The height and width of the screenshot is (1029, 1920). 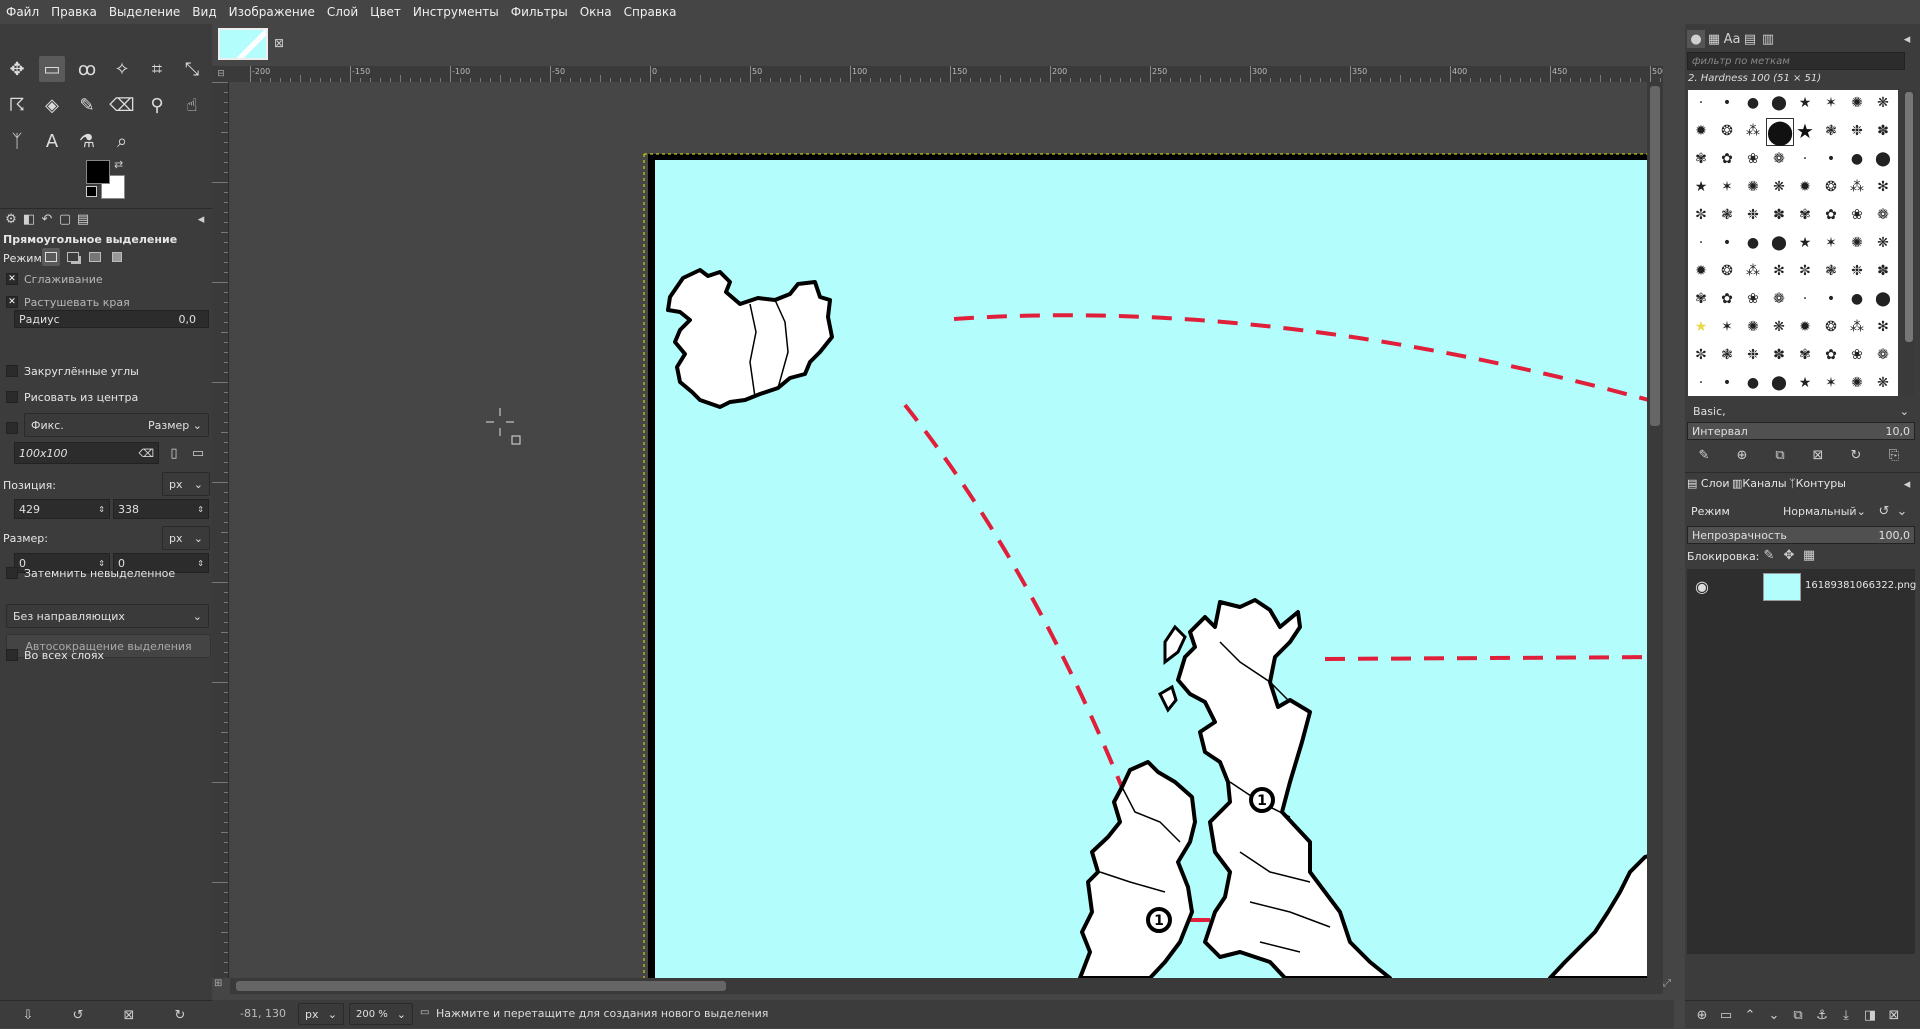 What do you see at coordinates (946, 986) in the screenshot?
I see `horizontal-scrollbar` at bounding box center [946, 986].